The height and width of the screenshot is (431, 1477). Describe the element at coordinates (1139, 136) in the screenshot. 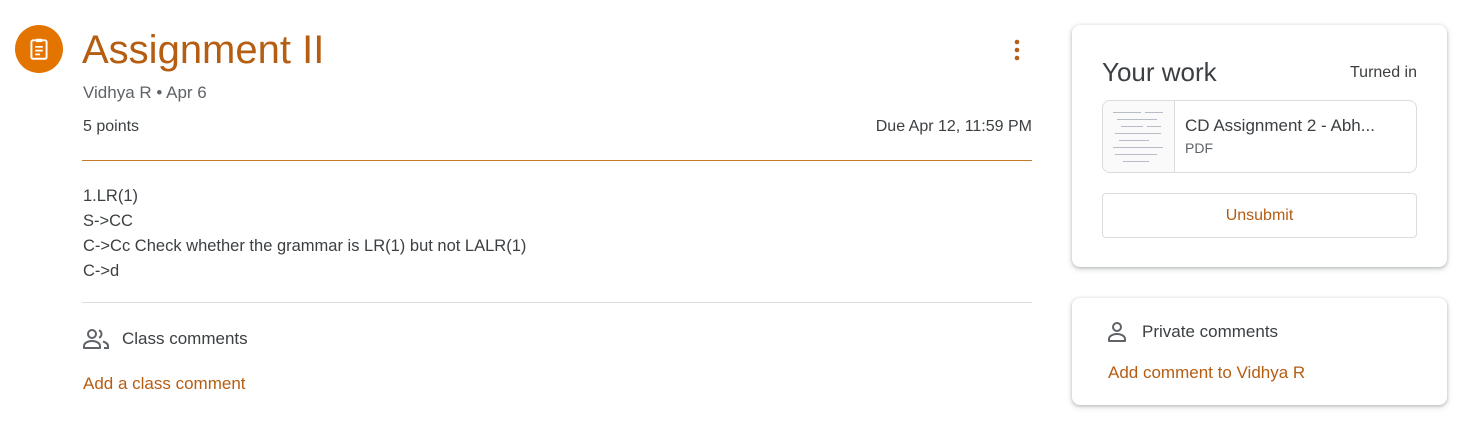

I see `attachment-thumbnail` at that location.